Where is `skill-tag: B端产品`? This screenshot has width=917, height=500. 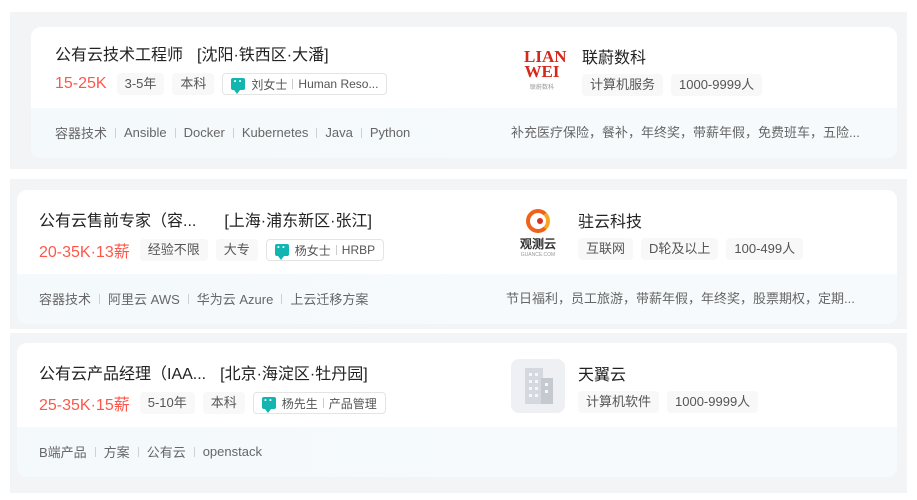
skill-tag: B端产品 is located at coordinates (63, 452).